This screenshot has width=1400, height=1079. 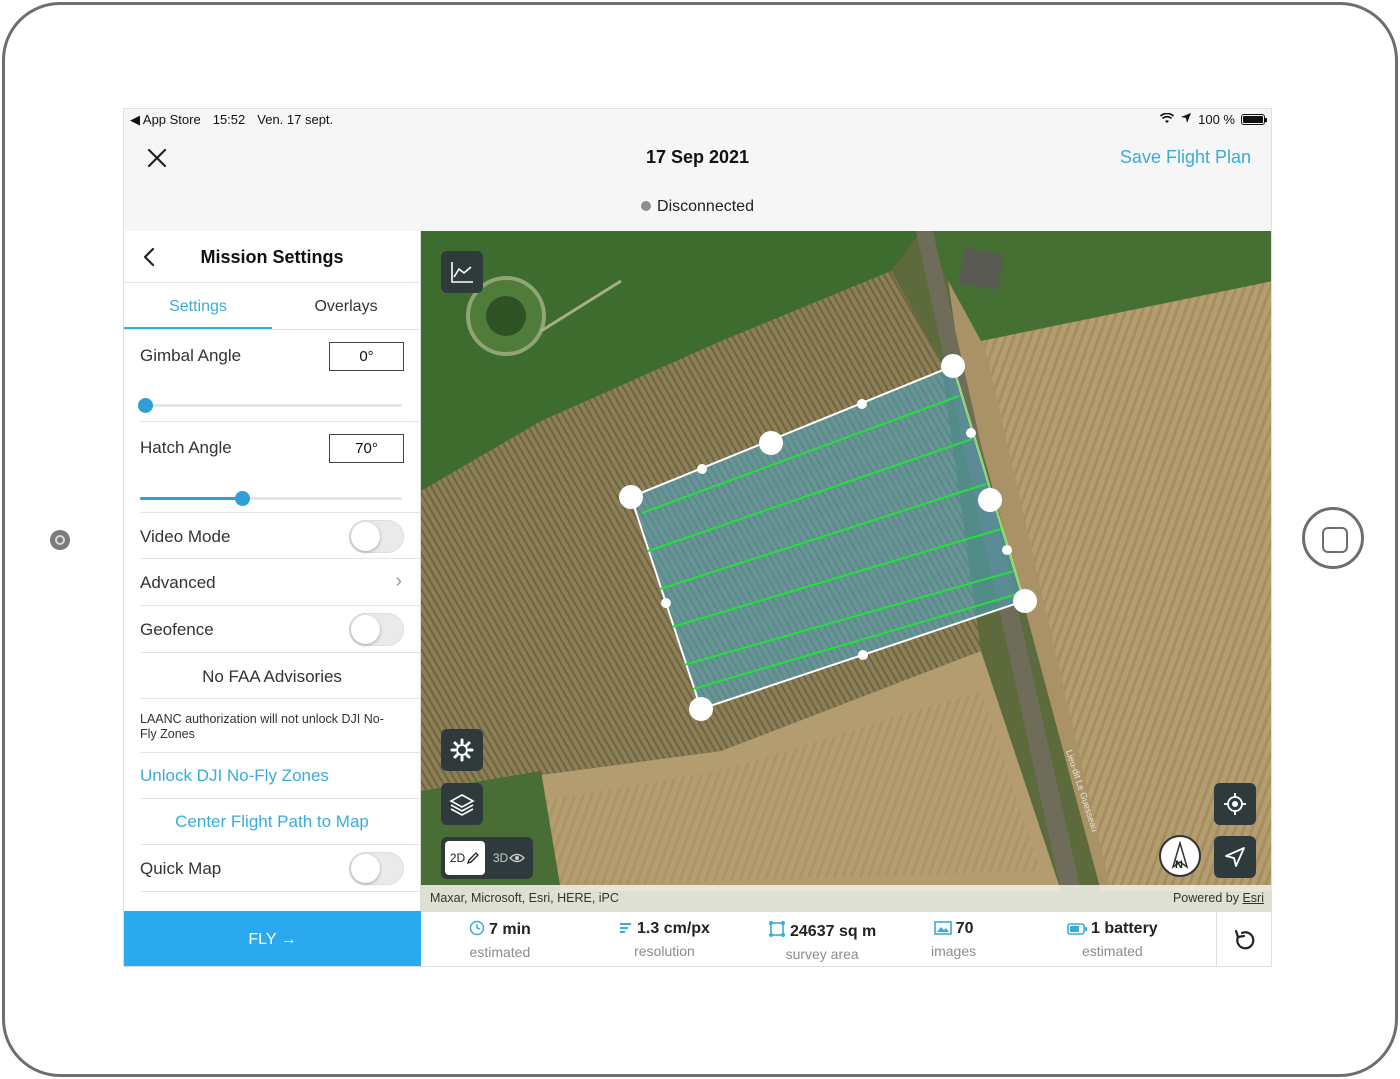 What do you see at coordinates (500, 952) in the screenshot?
I see `flight-time-sub: estimated` at bounding box center [500, 952].